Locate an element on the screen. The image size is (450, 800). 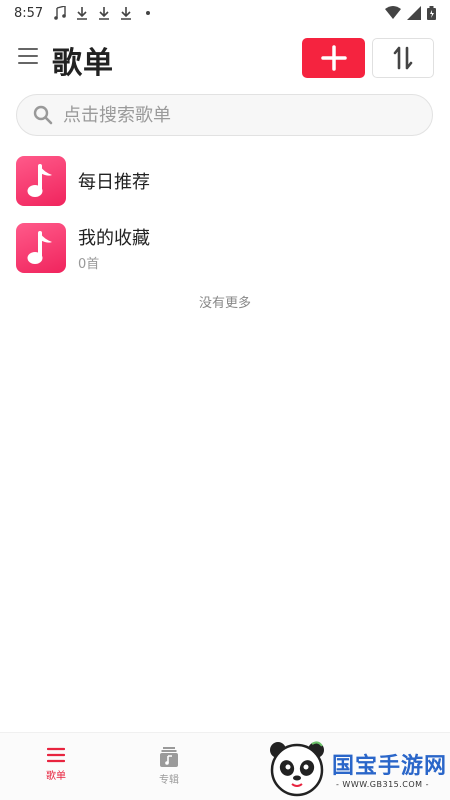
watermark-title: 国宝手游网 is located at coordinates (390, 766).